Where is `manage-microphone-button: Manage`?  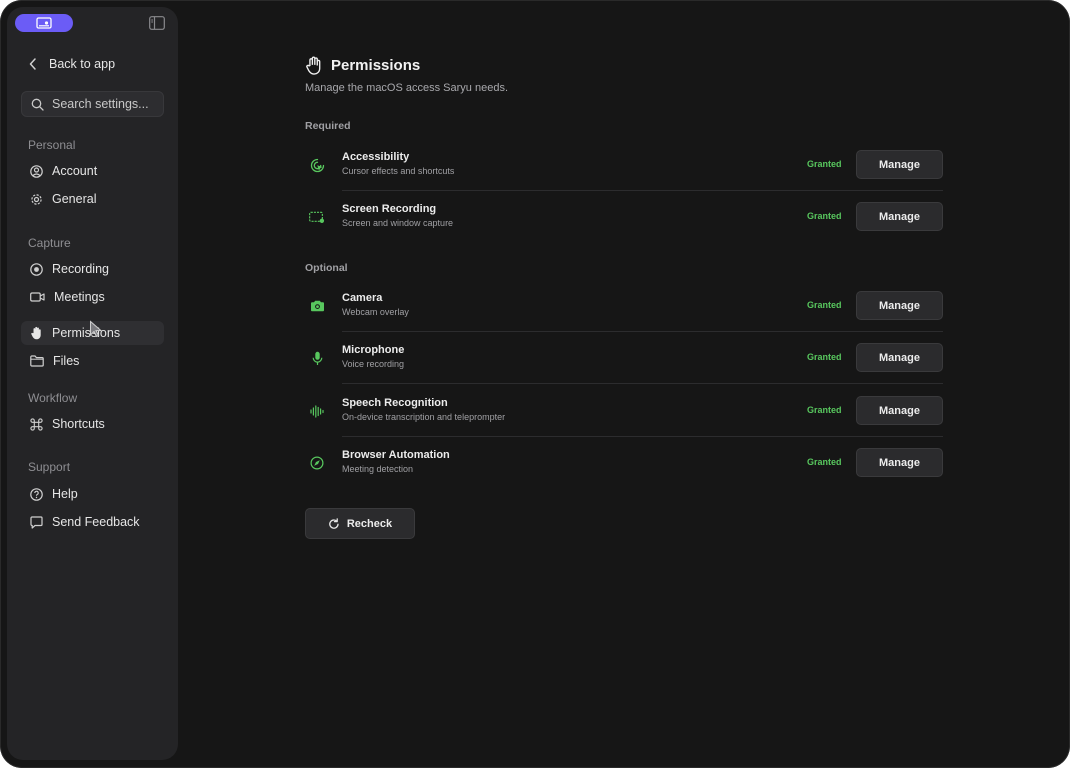
manage-microphone-button: Manage is located at coordinates (899, 357).